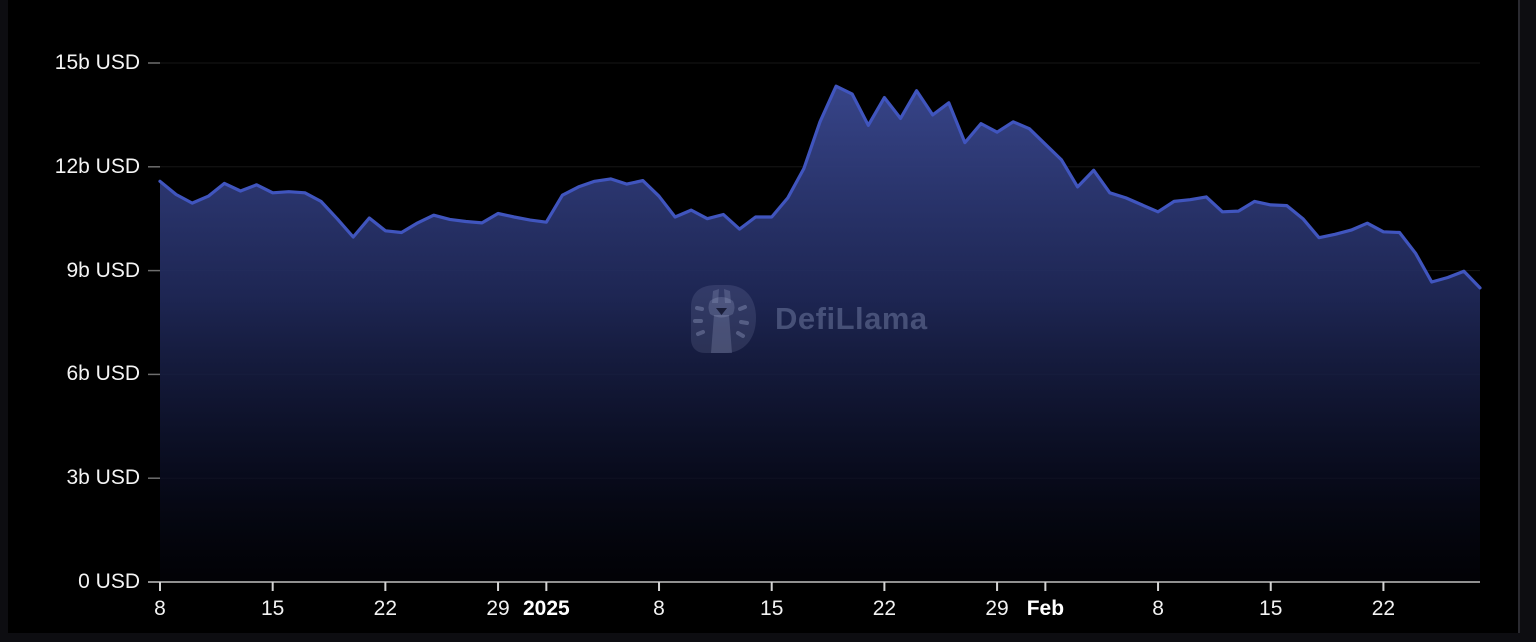 The width and height of the screenshot is (1536, 642). What do you see at coordinates (546, 608) in the screenshot?
I see `x-axis-label: 2025` at bounding box center [546, 608].